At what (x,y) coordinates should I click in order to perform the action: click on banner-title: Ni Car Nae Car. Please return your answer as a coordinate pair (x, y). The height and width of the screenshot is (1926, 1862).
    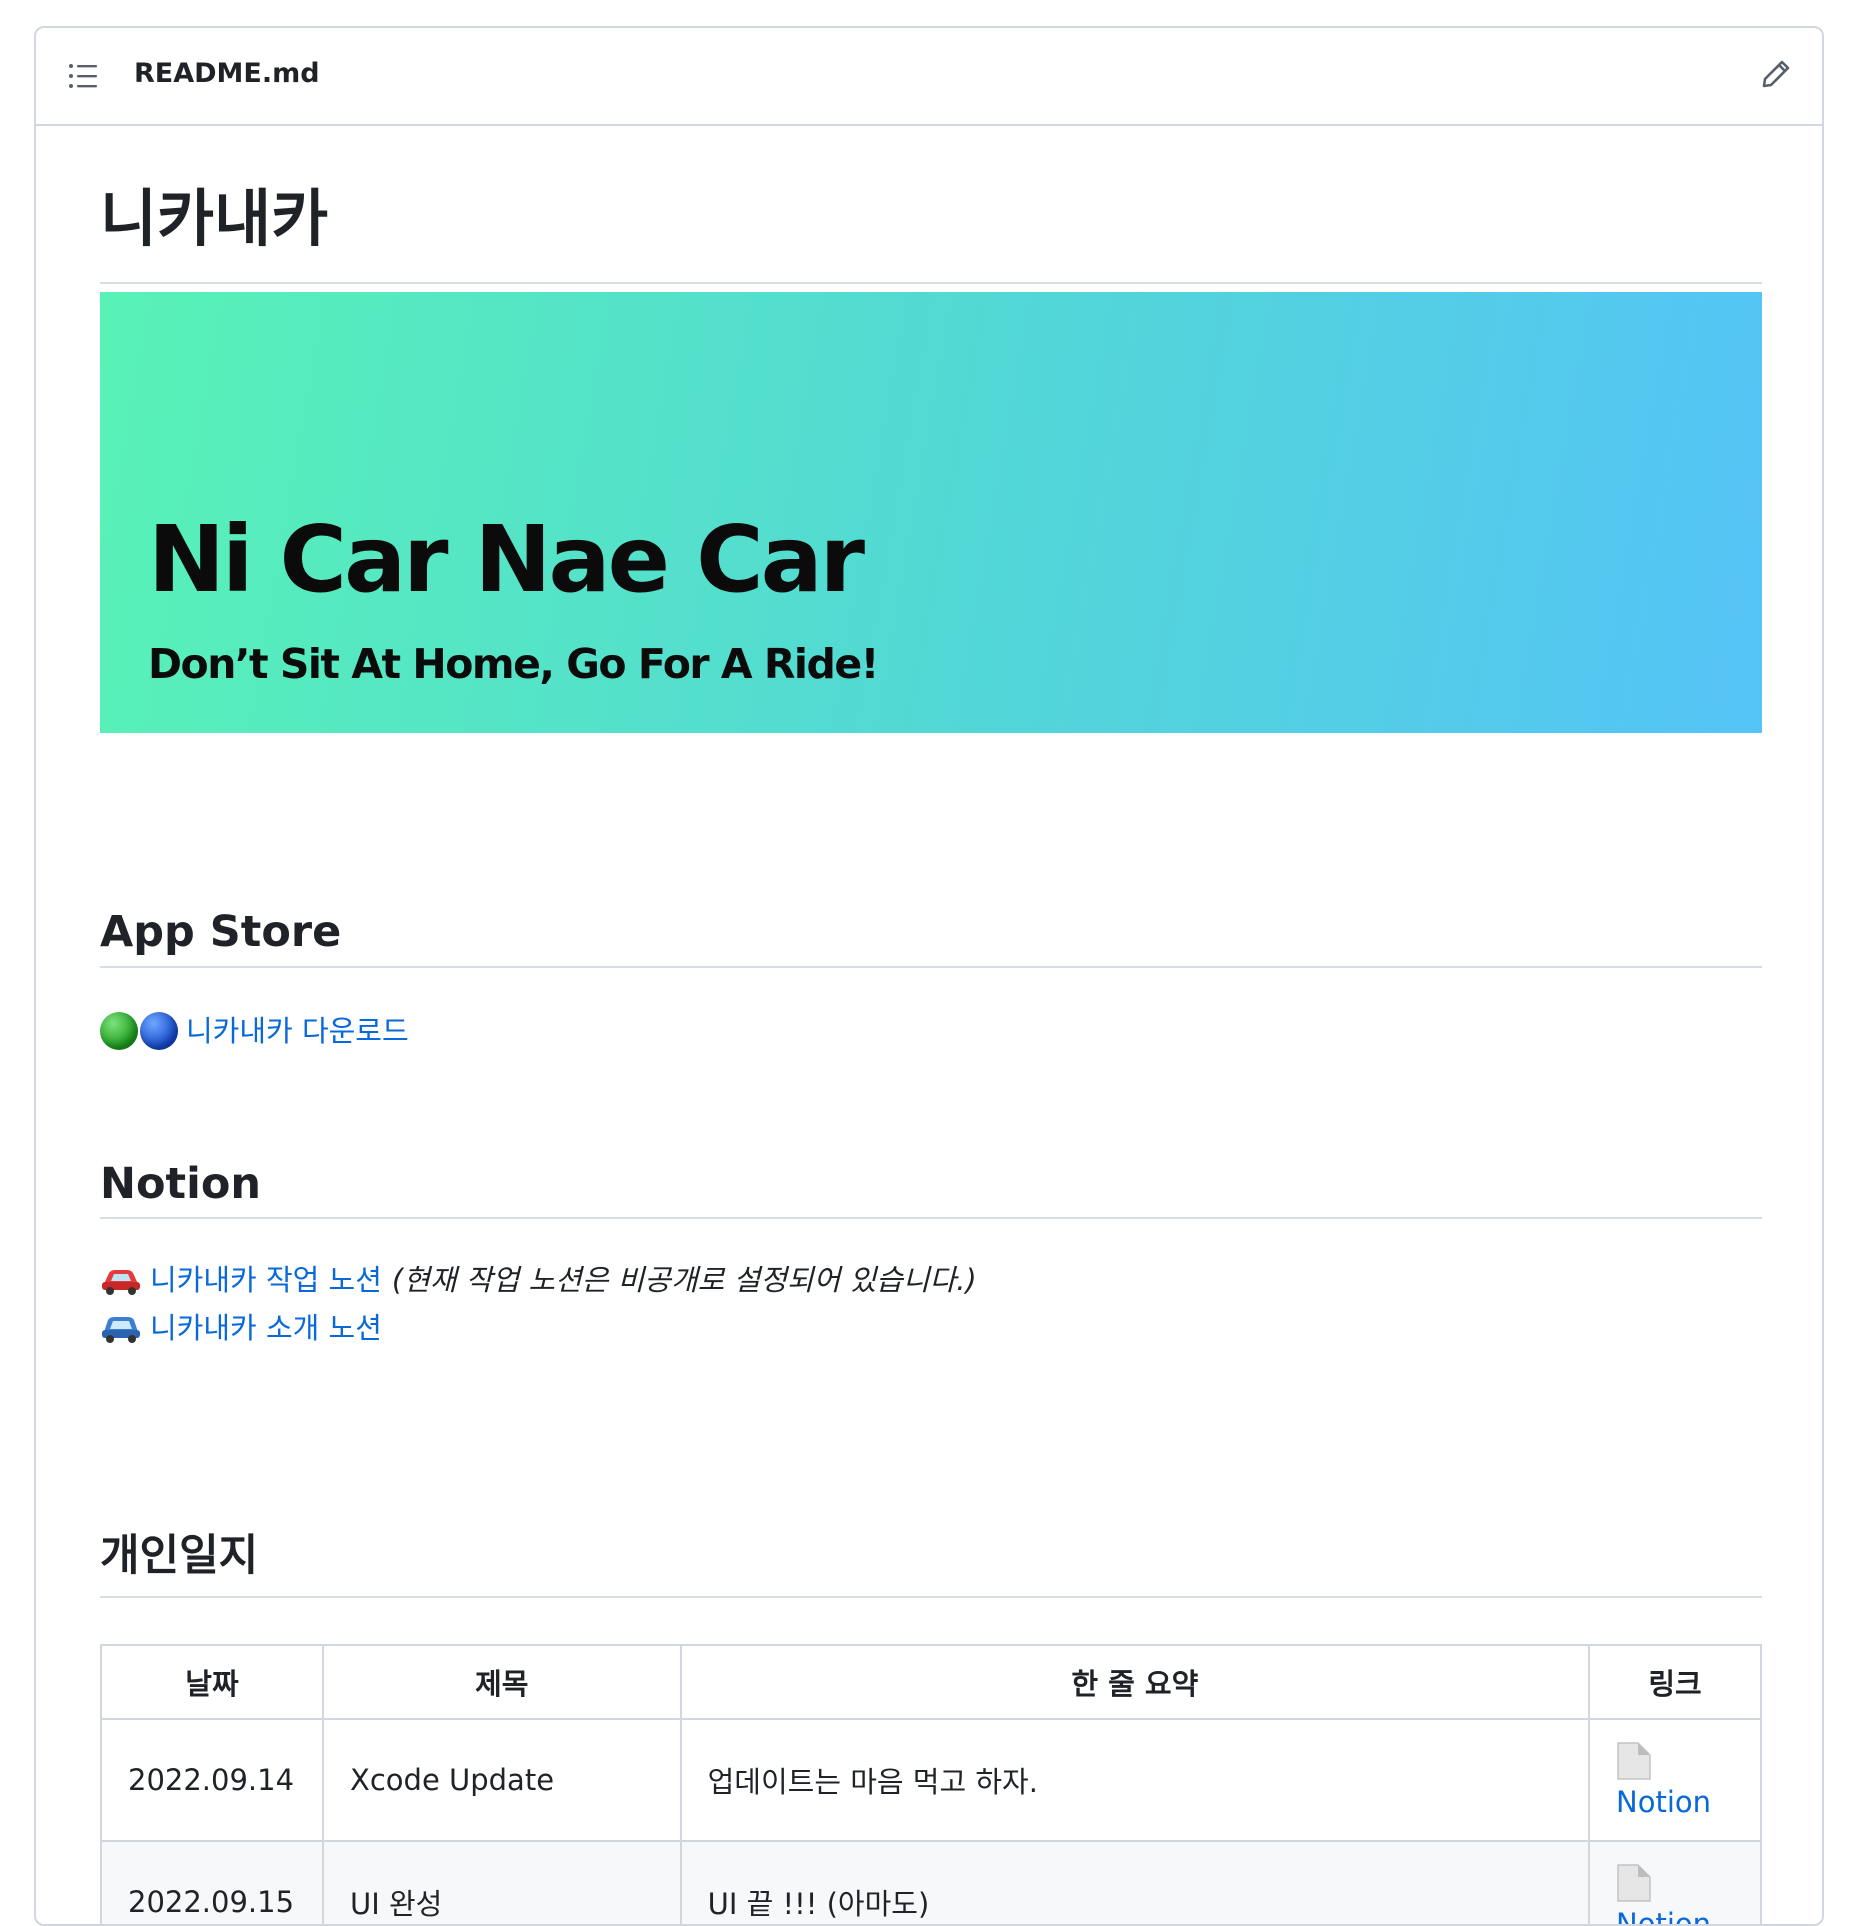
    Looking at the image, I should click on (506, 559).